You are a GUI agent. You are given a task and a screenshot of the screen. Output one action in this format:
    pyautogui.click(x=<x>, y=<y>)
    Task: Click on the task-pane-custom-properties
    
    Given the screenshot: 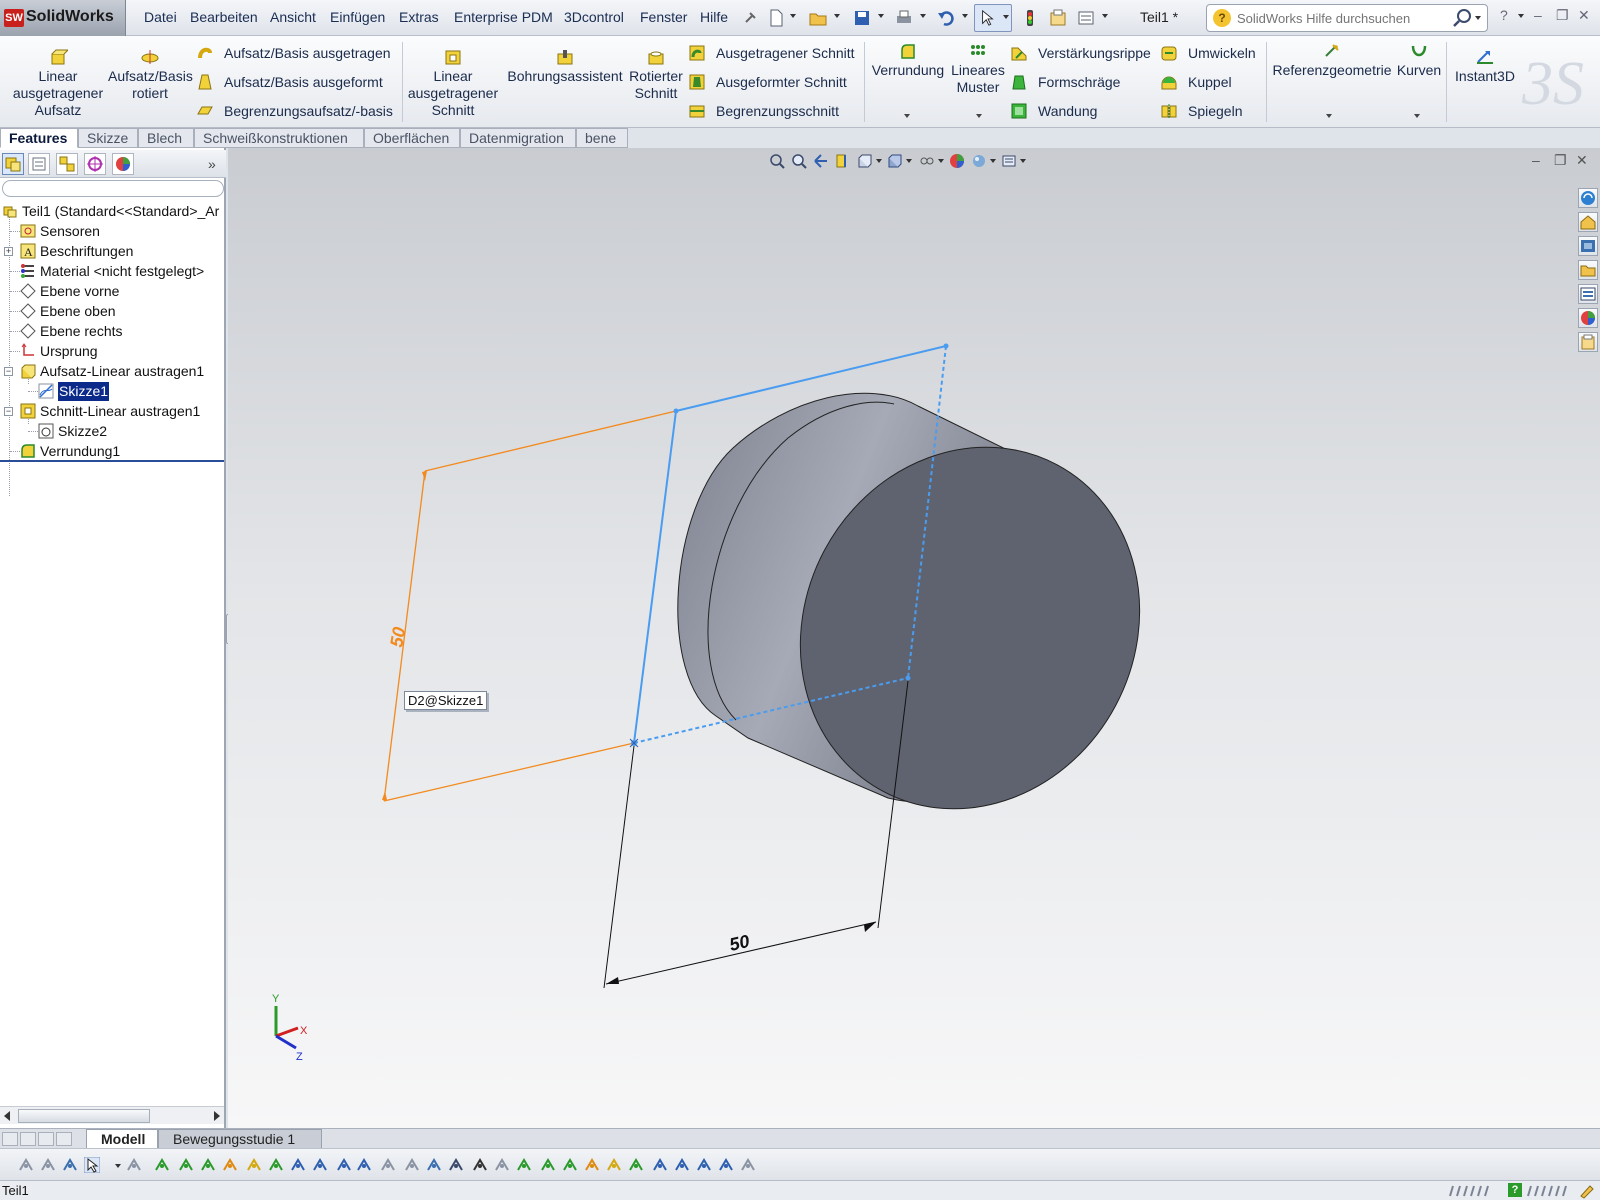 What is the action you would take?
    pyautogui.click(x=1588, y=342)
    